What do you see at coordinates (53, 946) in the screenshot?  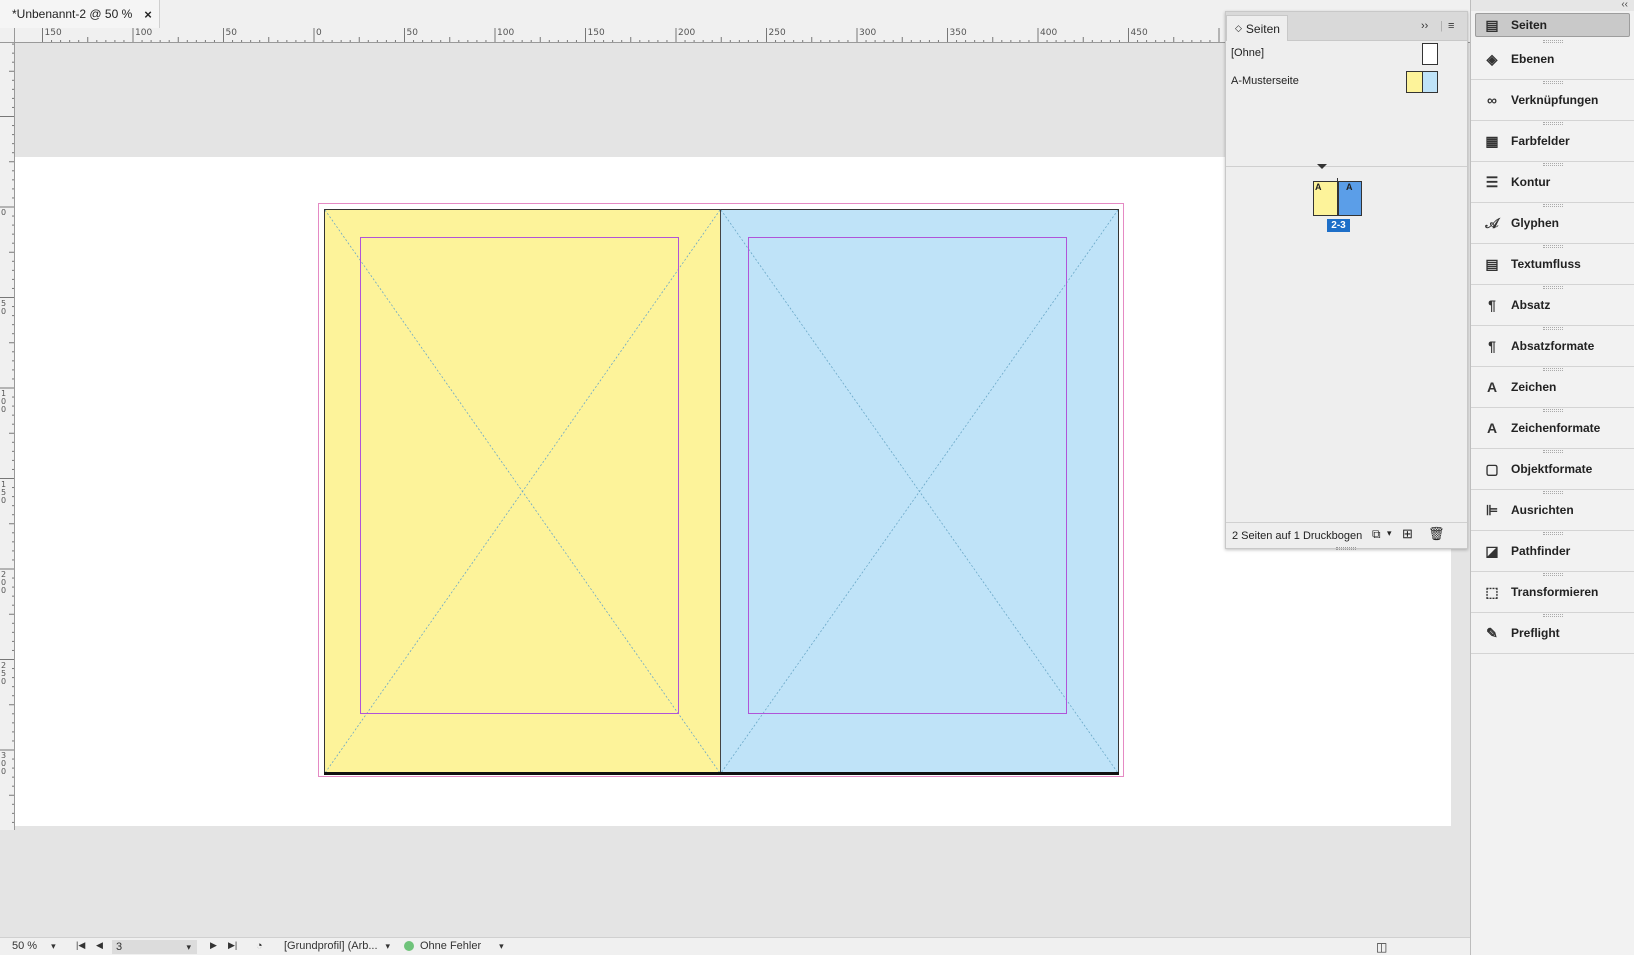 I see `zoom-dropdown-icon: ▾` at bounding box center [53, 946].